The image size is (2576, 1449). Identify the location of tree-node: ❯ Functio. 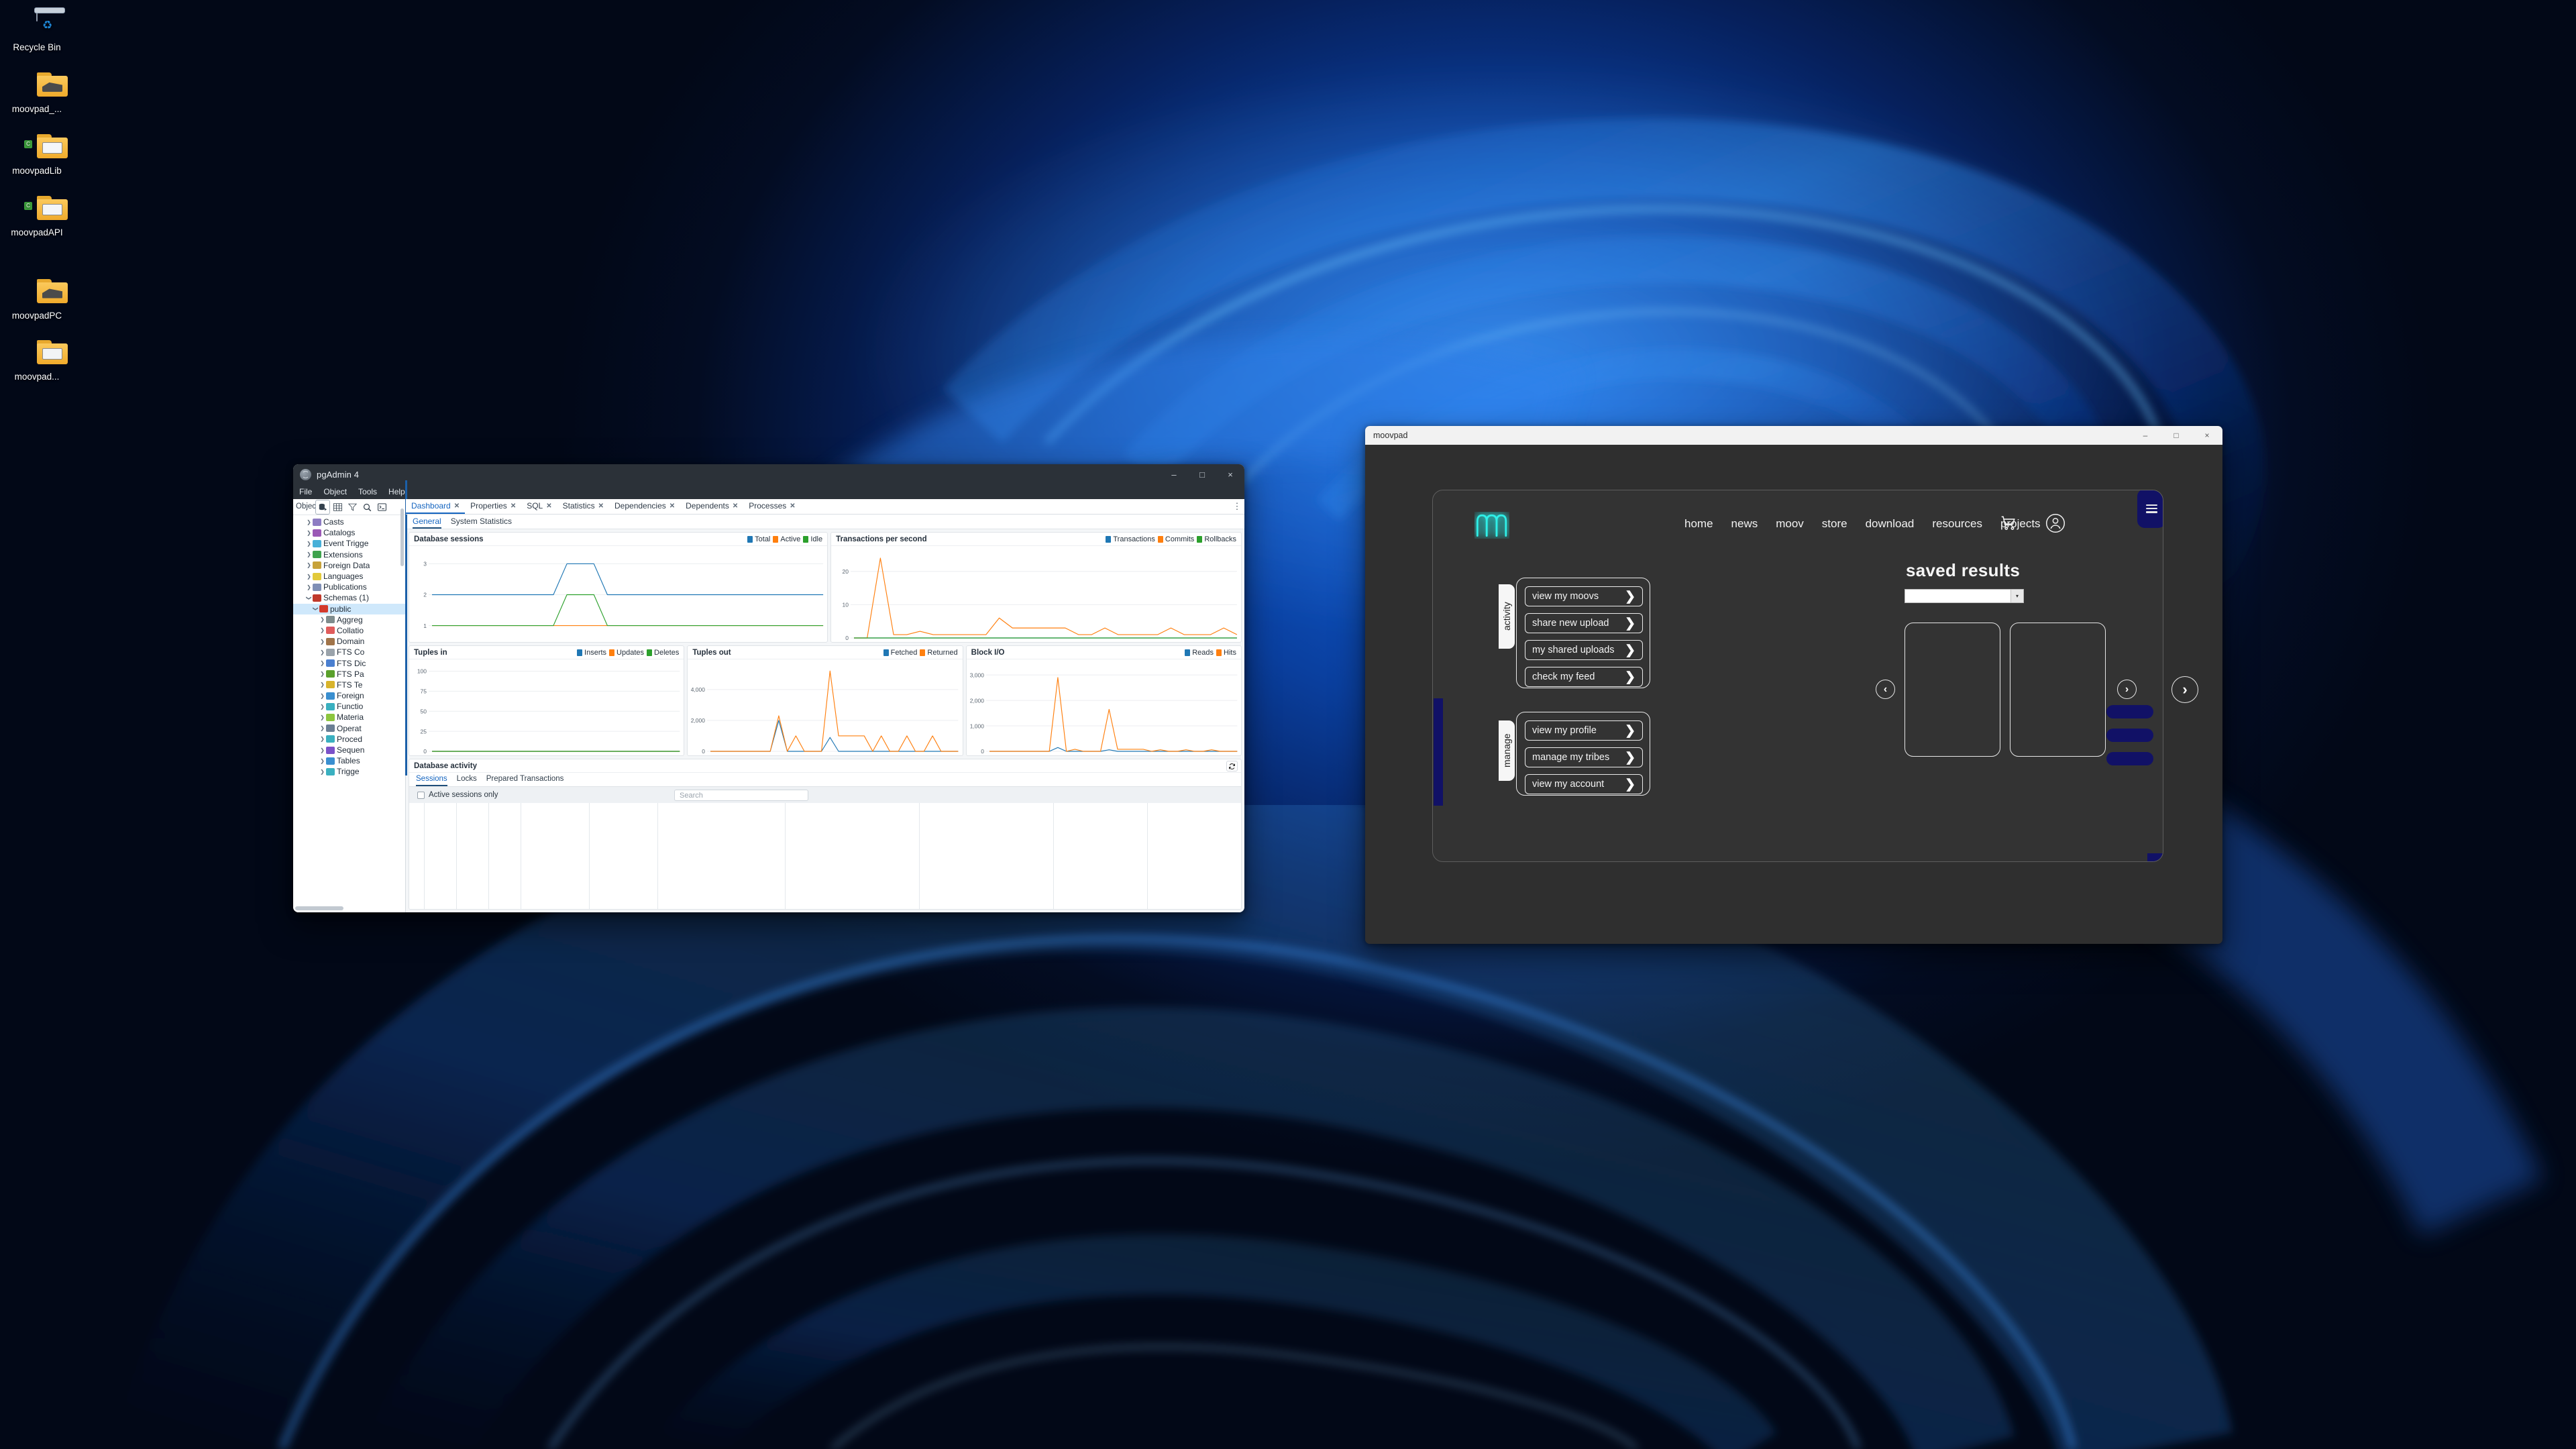
(349, 706).